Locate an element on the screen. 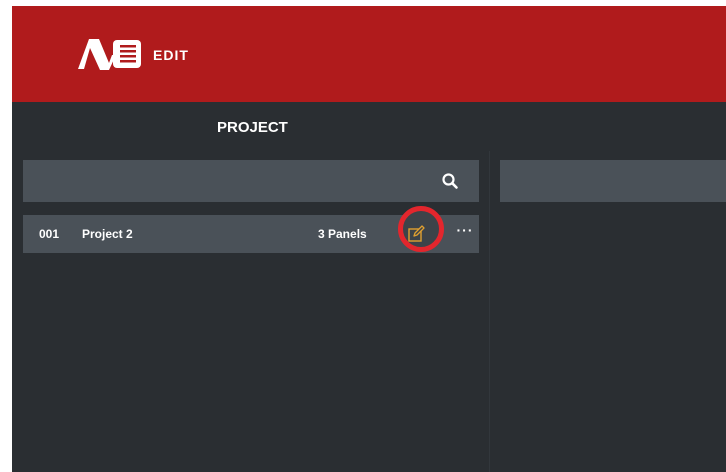 The width and height of the screenshot is (726, 472). search-icon is located at coordinates (450, 181).